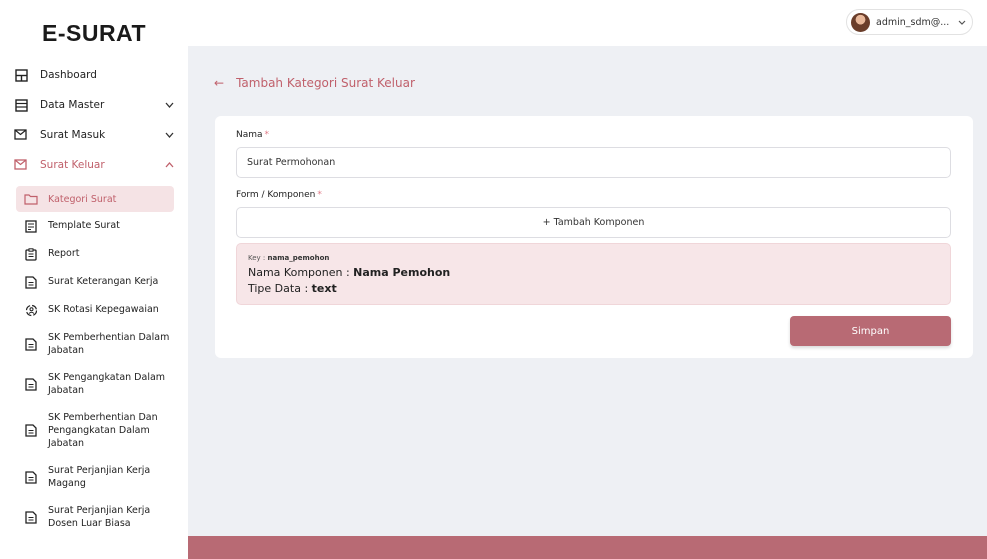 Image resolution: width=987 pixels, height=559 pixels. Describe the element at coordinates (593, 222) in the screenshot. I see `add-component-button: + Tambah Komponen` at that location.